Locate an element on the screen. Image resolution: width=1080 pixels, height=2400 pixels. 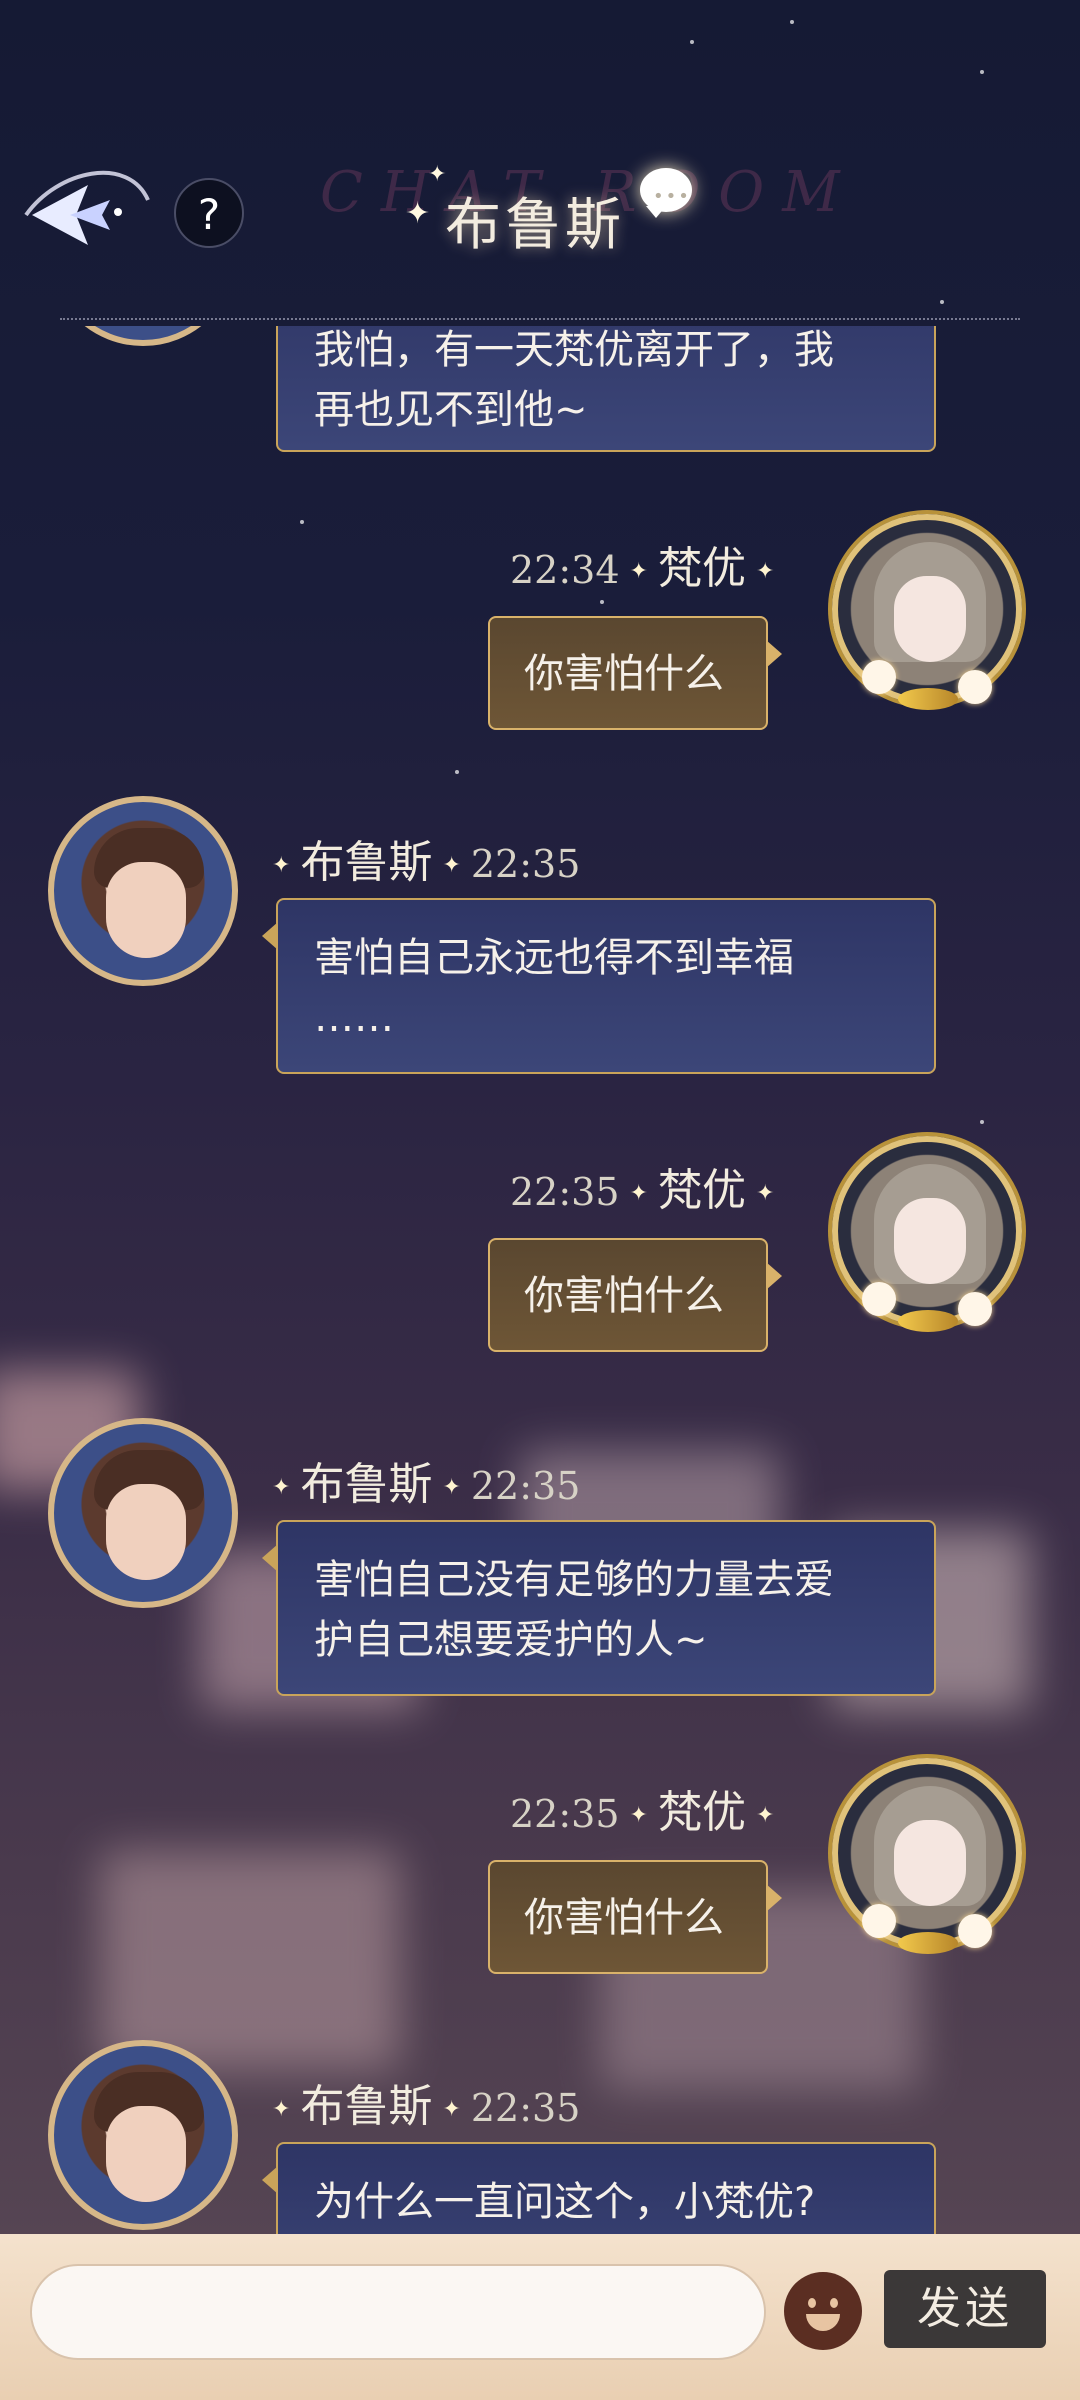
message-input-bar: 发送 is located at coordinates (540, 2317).